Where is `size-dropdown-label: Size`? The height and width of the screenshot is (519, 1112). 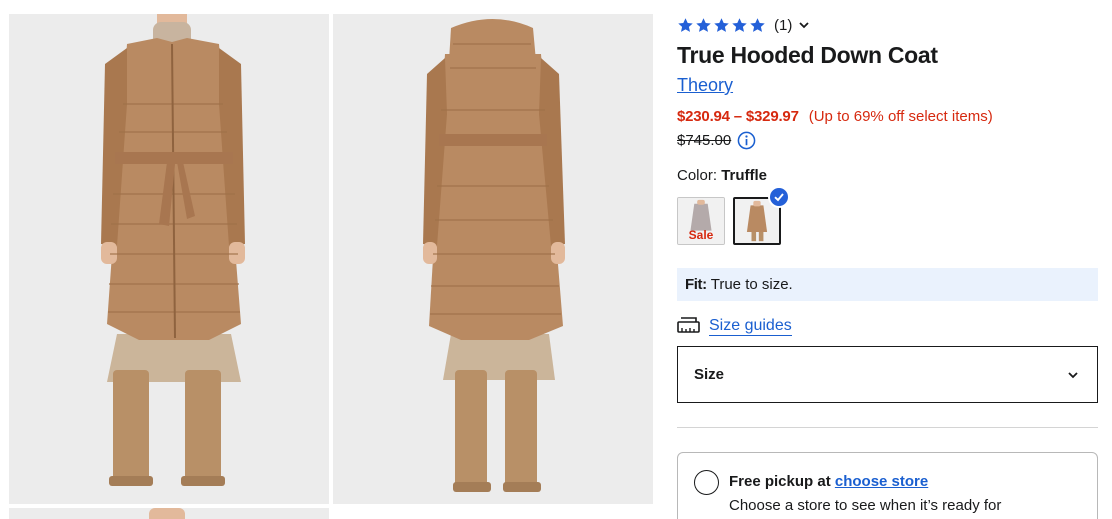 size-dropdown-label: Size is located at coordinates (709, 374).